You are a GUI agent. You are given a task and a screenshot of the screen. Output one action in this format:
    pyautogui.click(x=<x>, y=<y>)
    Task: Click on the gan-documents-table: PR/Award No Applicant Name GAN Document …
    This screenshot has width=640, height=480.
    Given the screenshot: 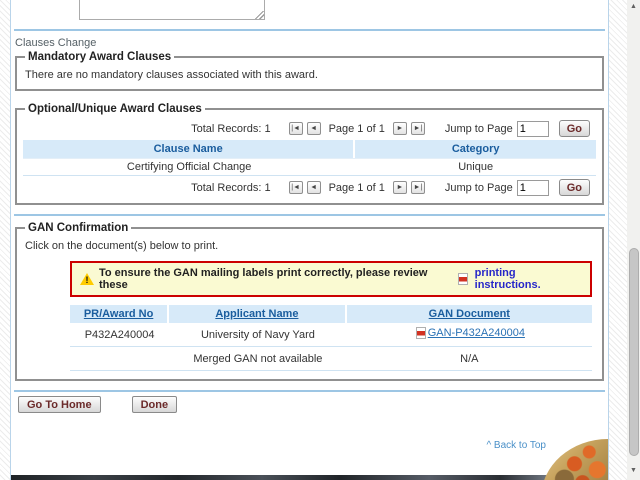 What is the action you would take?
    pyautogui.click(x=331, y=338)
    